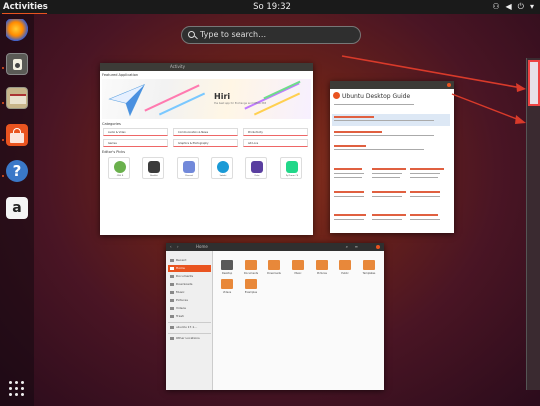 Image resolution: width=540 pixels, height=406 pixels. What do you see at coordinates (256, 168) in the screenshot?
I see `pick-card: Krita` at bounding box center [256, 168].